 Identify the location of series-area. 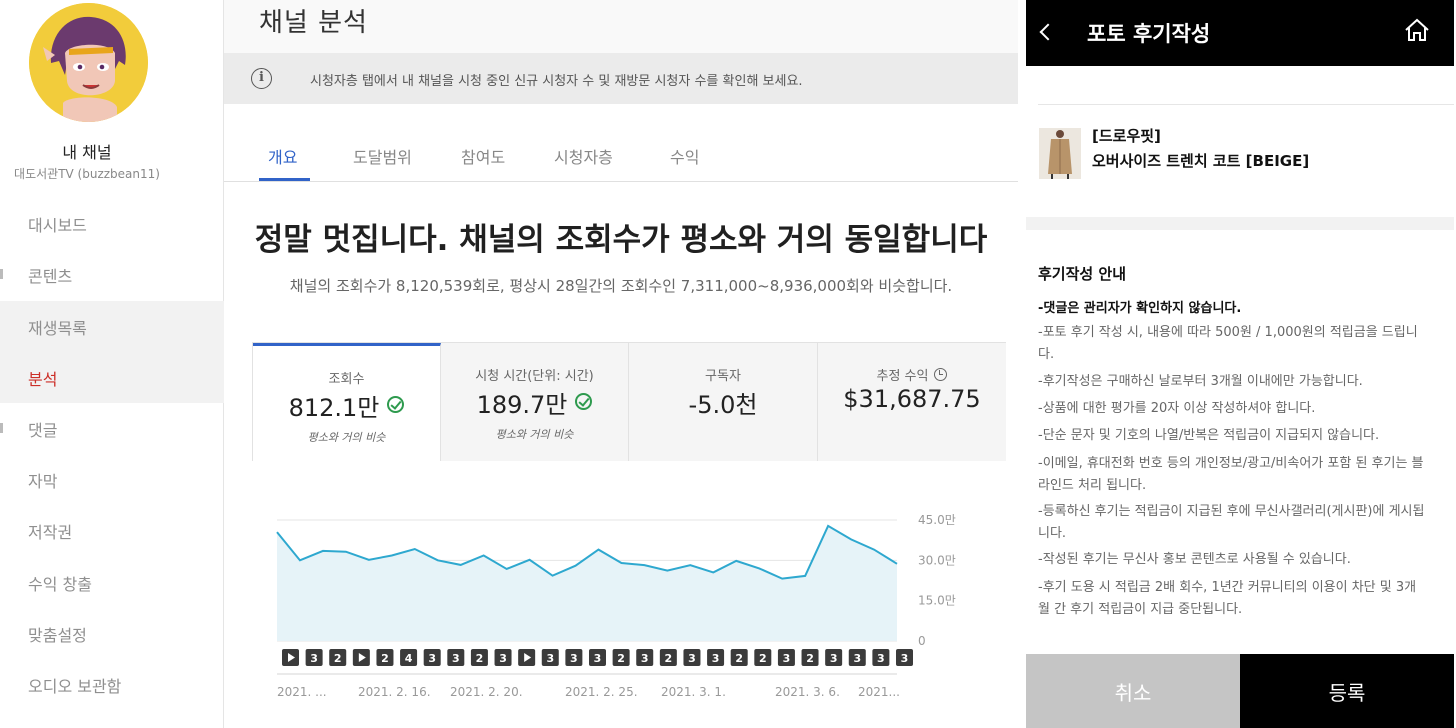
(587, 583).